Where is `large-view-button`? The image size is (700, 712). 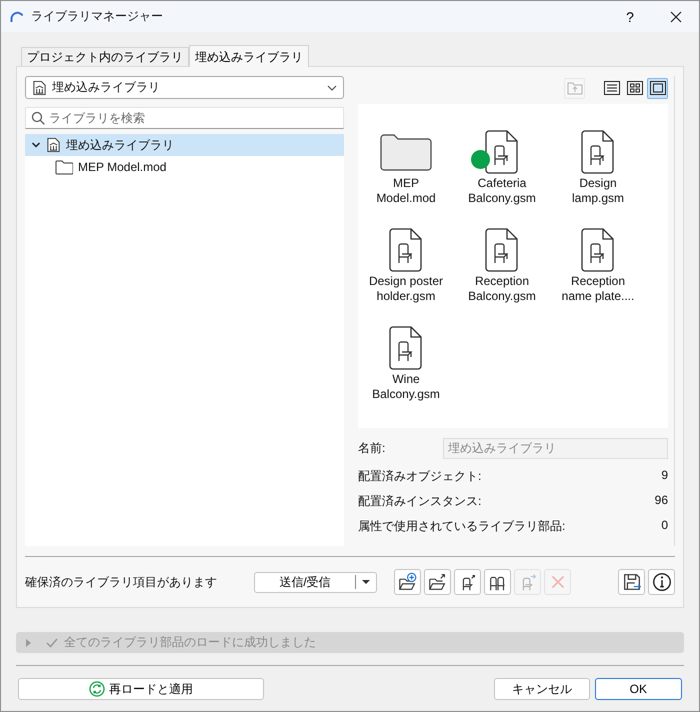
large-view-button is located at coordinates (657, 88).